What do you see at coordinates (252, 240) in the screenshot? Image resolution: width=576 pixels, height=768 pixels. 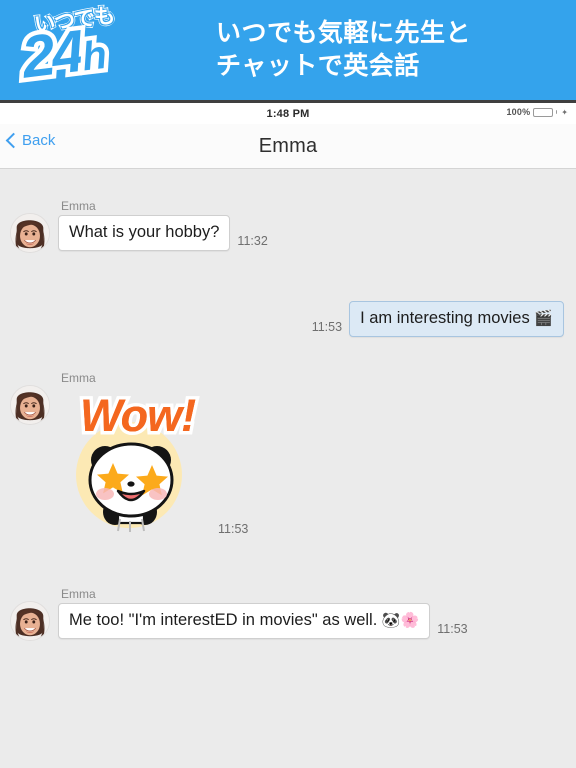 I see `message-timestamp: 11:32` at bounding box center [252, 240].